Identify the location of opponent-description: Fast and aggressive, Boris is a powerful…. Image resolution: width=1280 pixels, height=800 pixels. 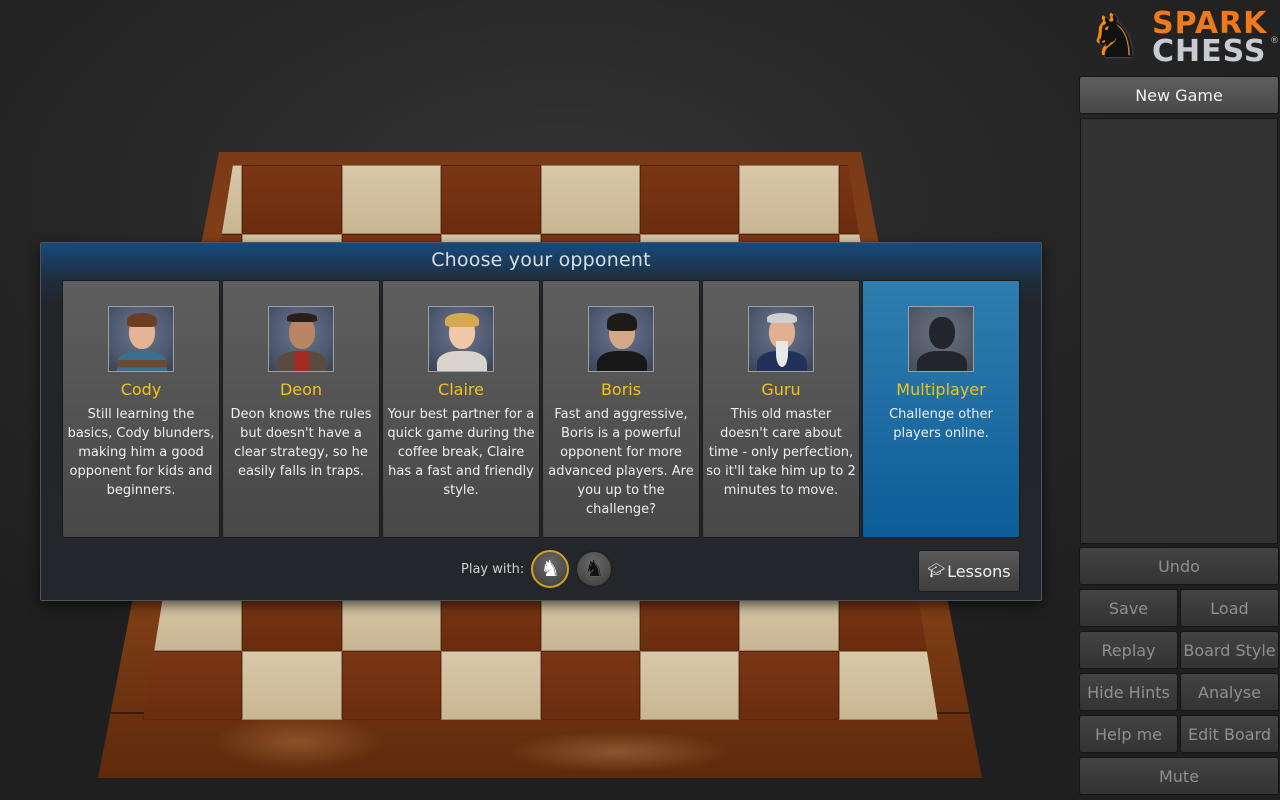
(621, 462).